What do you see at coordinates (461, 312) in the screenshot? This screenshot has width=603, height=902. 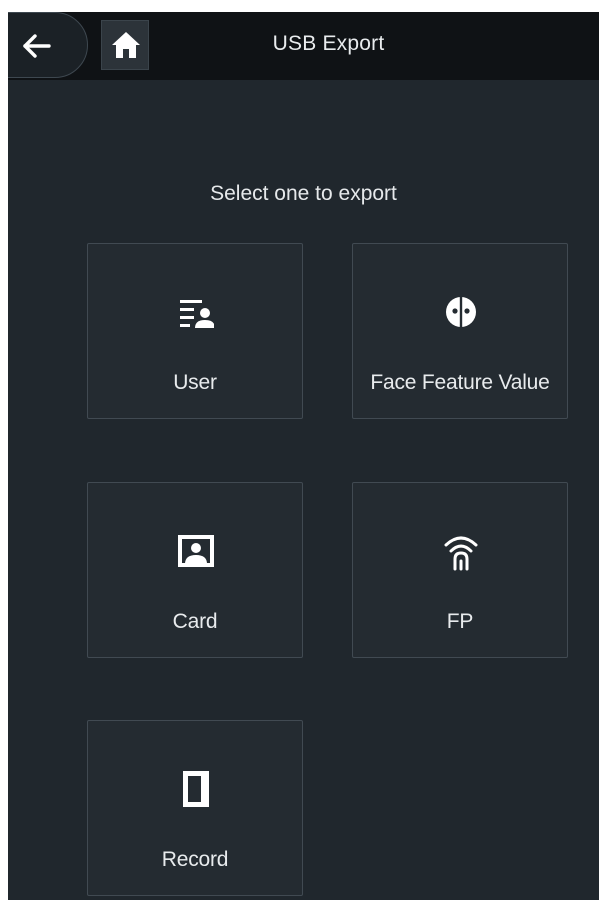 I see `face-icon` at bounding box center [461, 312].